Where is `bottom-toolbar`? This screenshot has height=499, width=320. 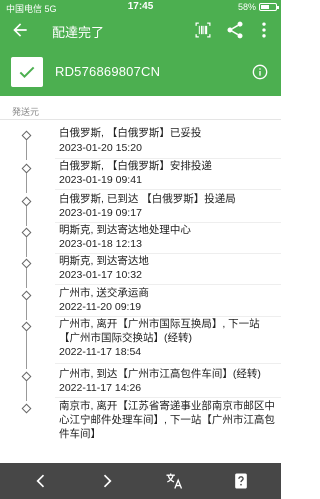 bottom-toolbar is located at coordinates (140, 481).